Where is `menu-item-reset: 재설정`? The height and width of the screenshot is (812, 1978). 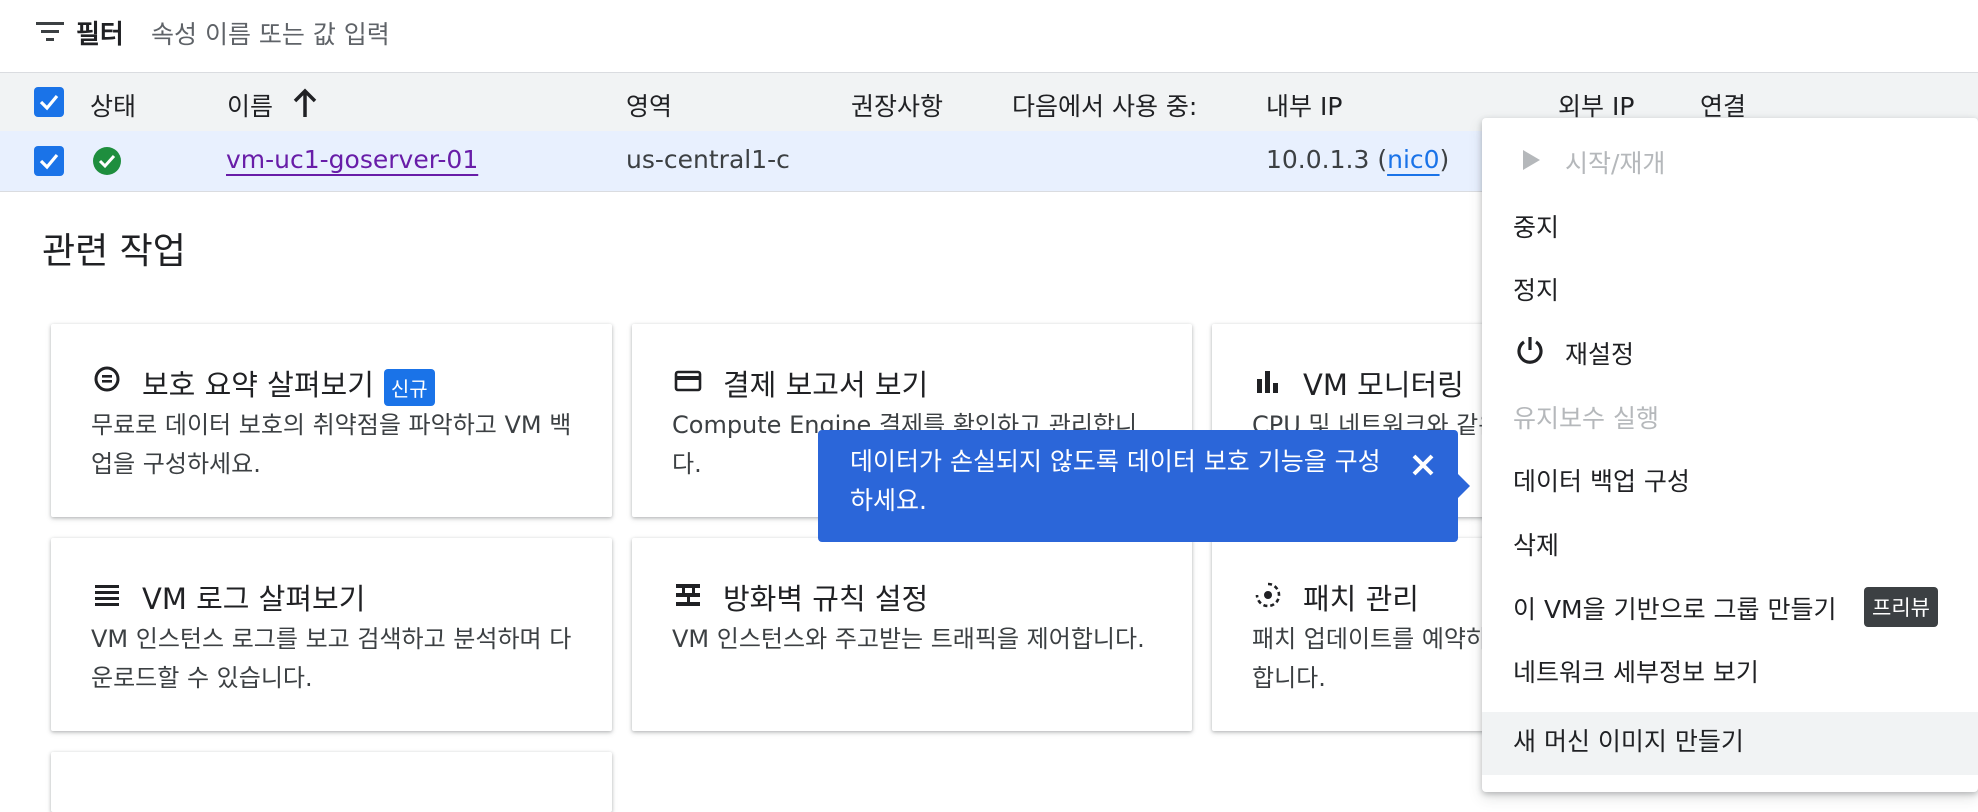 menu-item-reset: 재설정 is located at coordinates (1730, 350).